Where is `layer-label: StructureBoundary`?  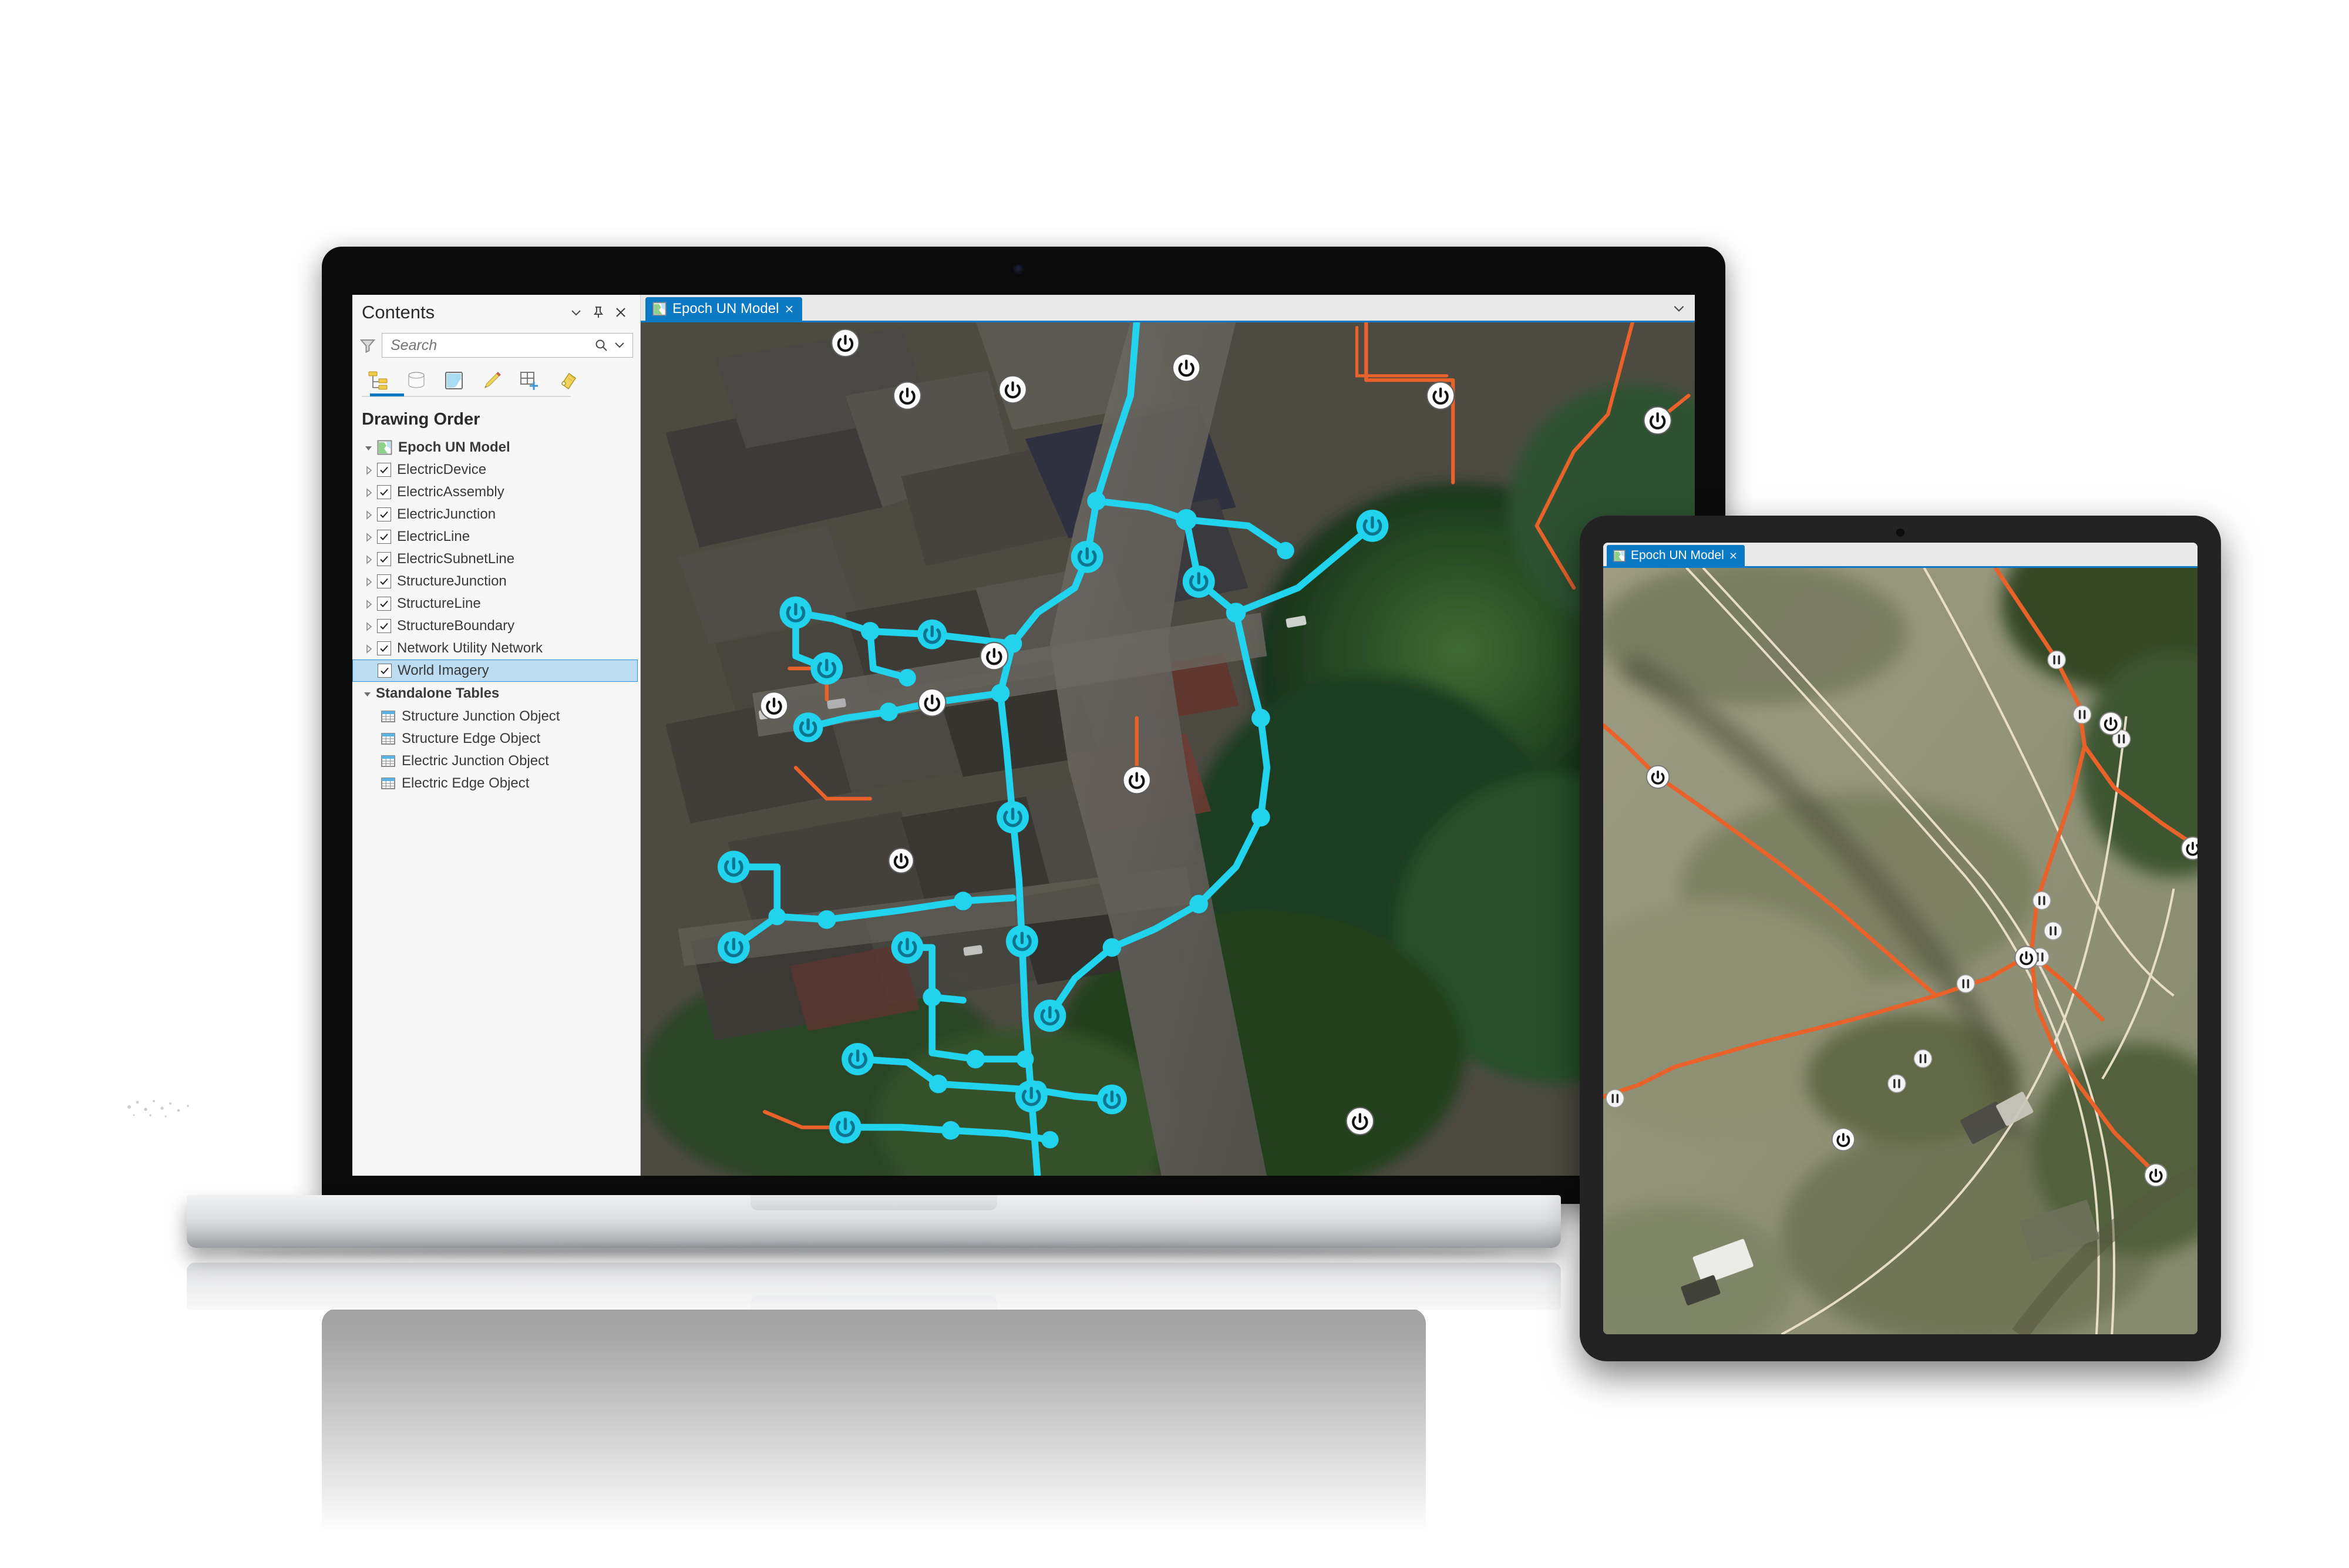
layer-label: StructureBoundary is located at coordinates (456, 626).